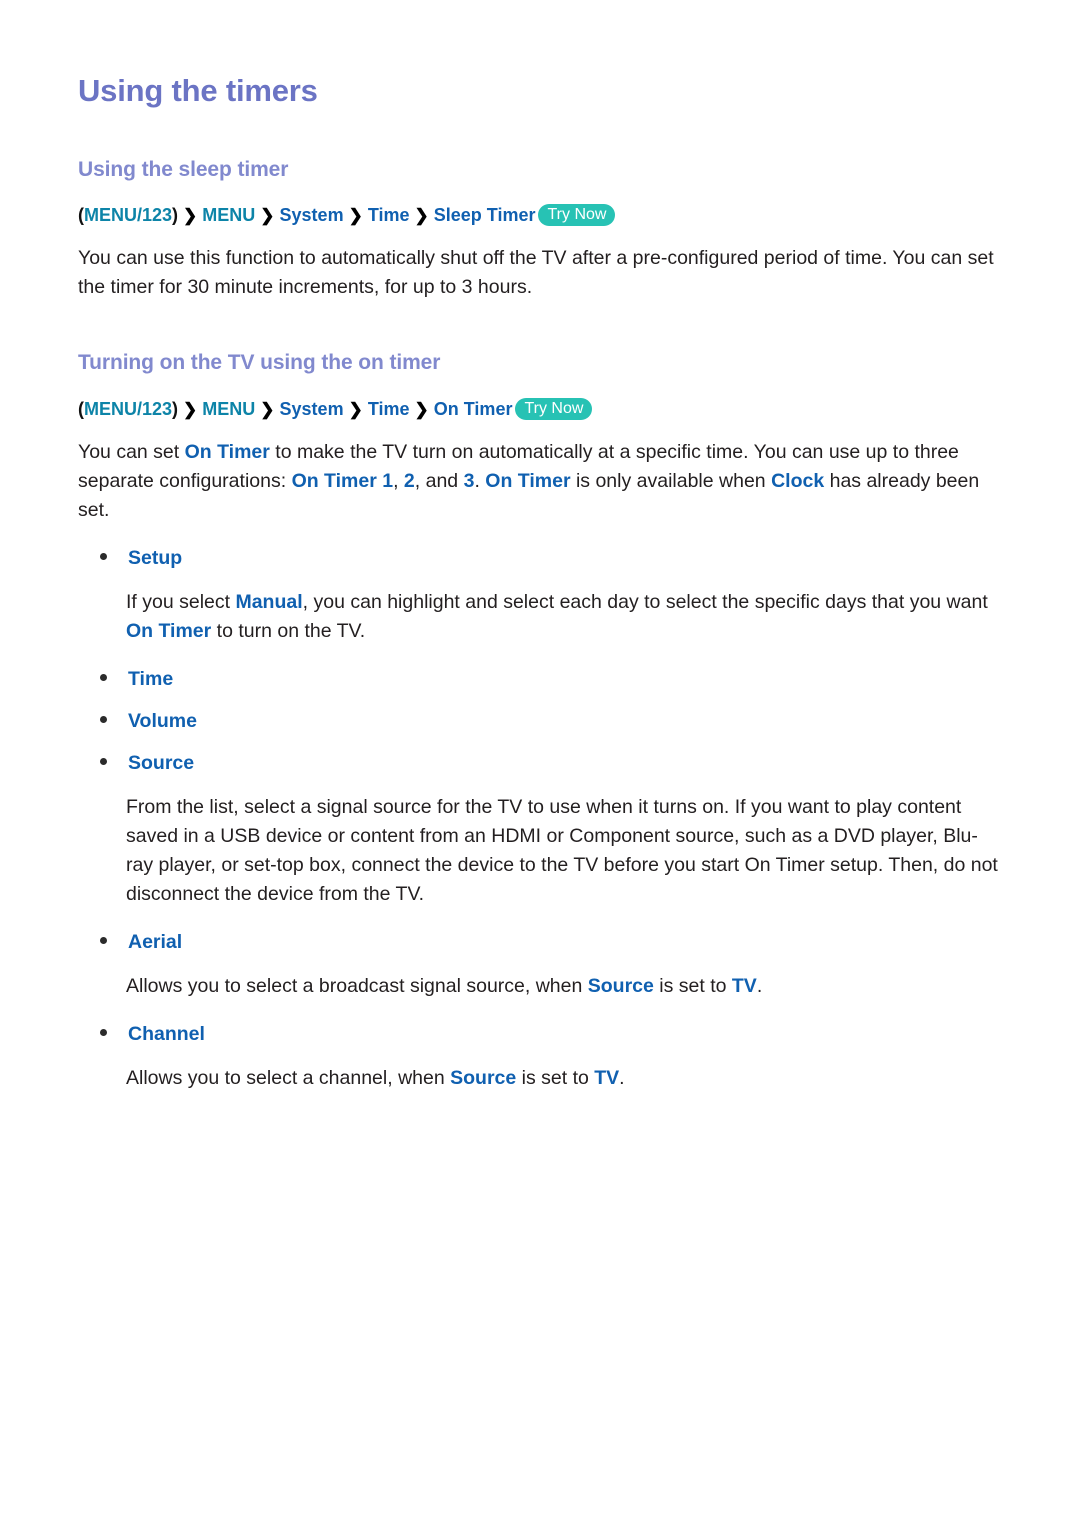  What do you see at coordinates (342, 480) in the screenshot?
I see `inline-term-on-timer-1: On Timer 1` at bounding box center [342, 480].